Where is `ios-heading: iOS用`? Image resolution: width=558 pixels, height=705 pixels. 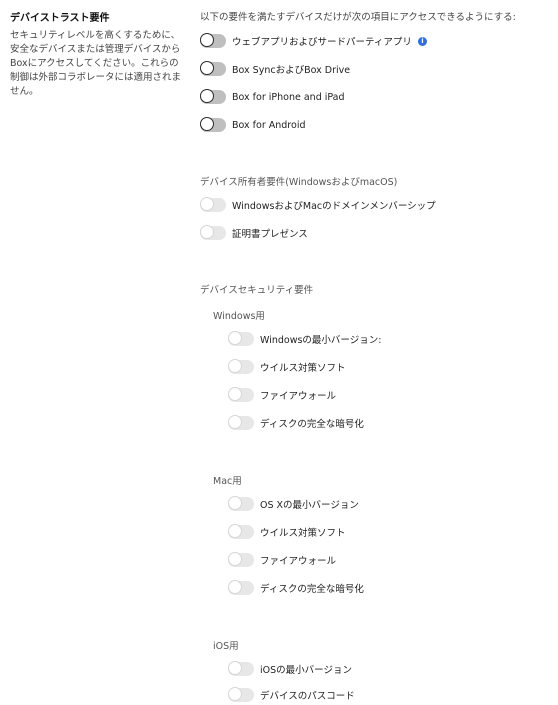 ios-heading: iOS用 is located at coordinates (226, 646).